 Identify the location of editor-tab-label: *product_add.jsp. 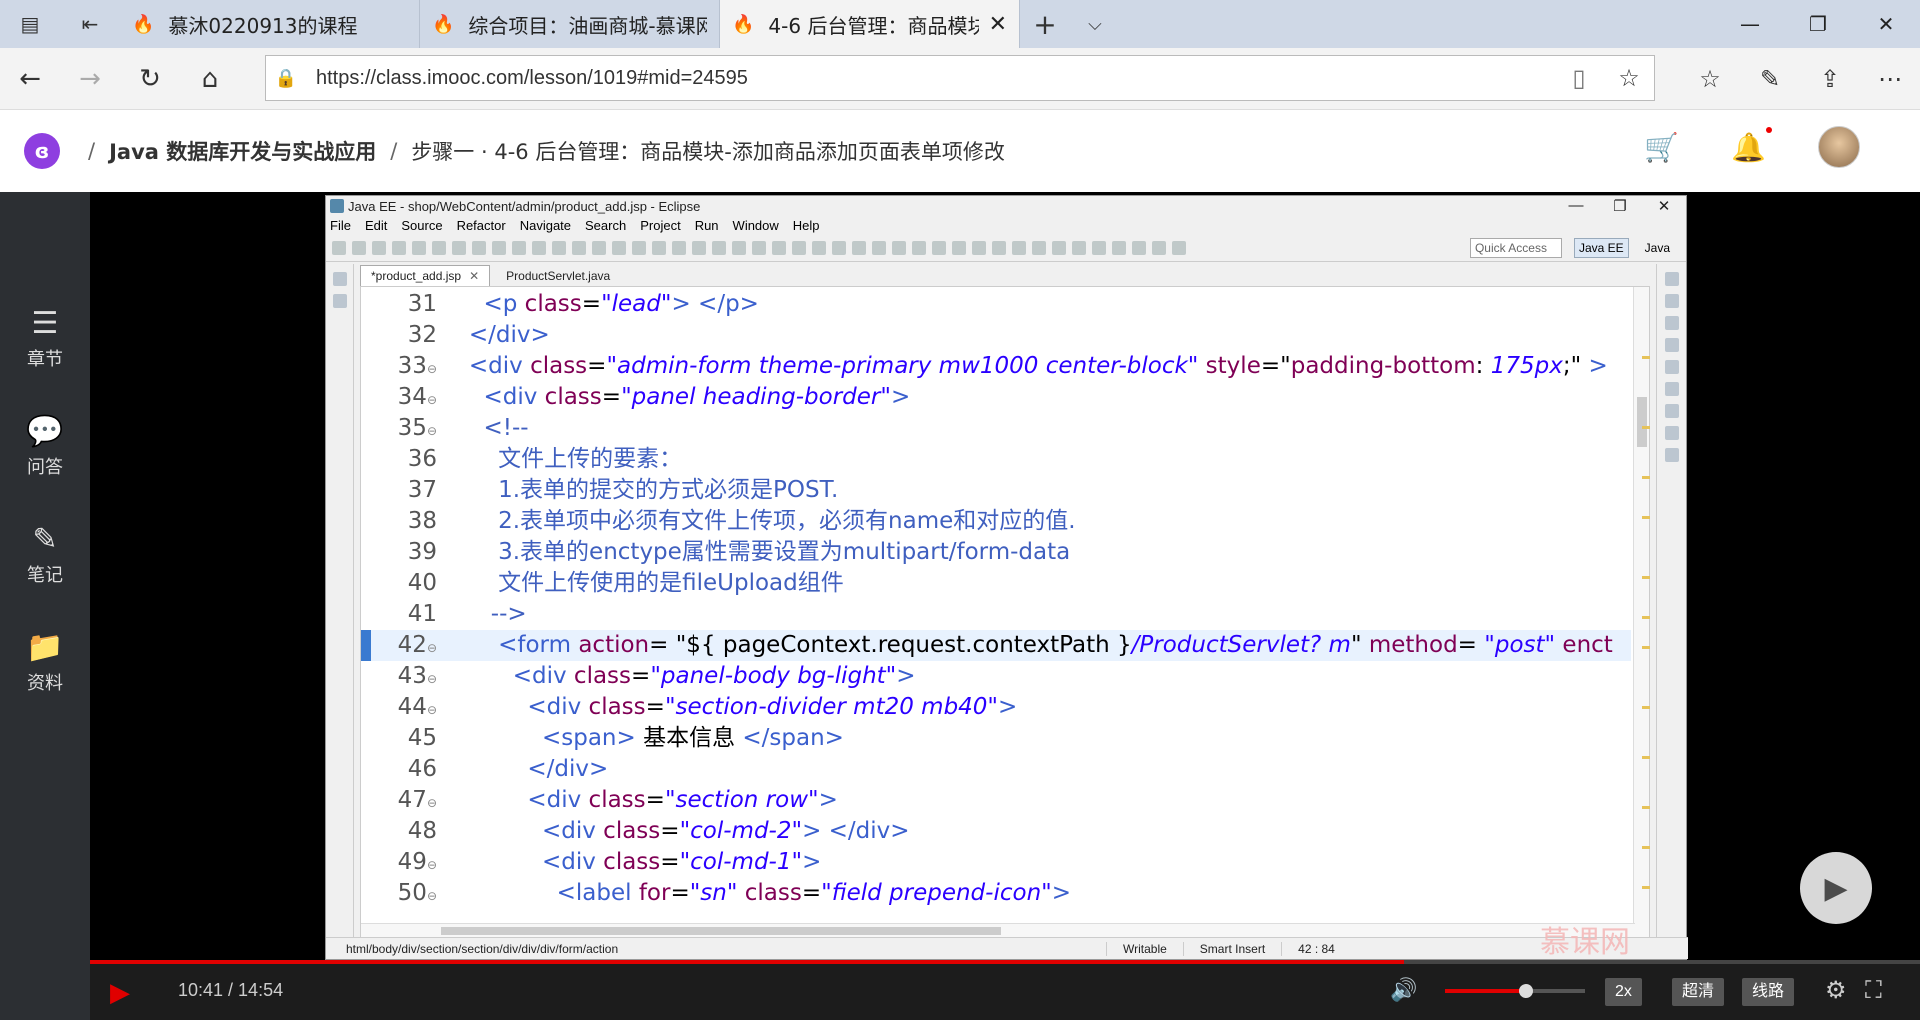
(416, 276).